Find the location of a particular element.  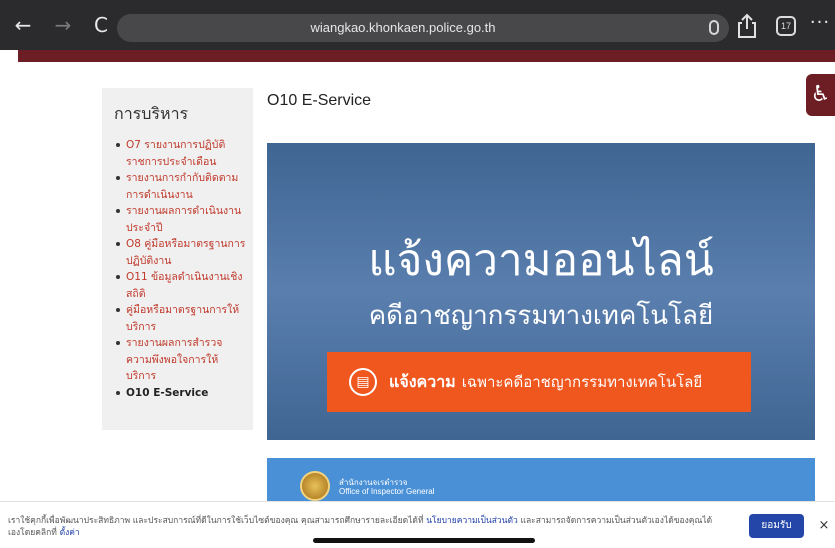

sidebar-item: รายงานผลการสำรวจความพึงพอใจการให้บริการ is located at coordinates (183, 360).